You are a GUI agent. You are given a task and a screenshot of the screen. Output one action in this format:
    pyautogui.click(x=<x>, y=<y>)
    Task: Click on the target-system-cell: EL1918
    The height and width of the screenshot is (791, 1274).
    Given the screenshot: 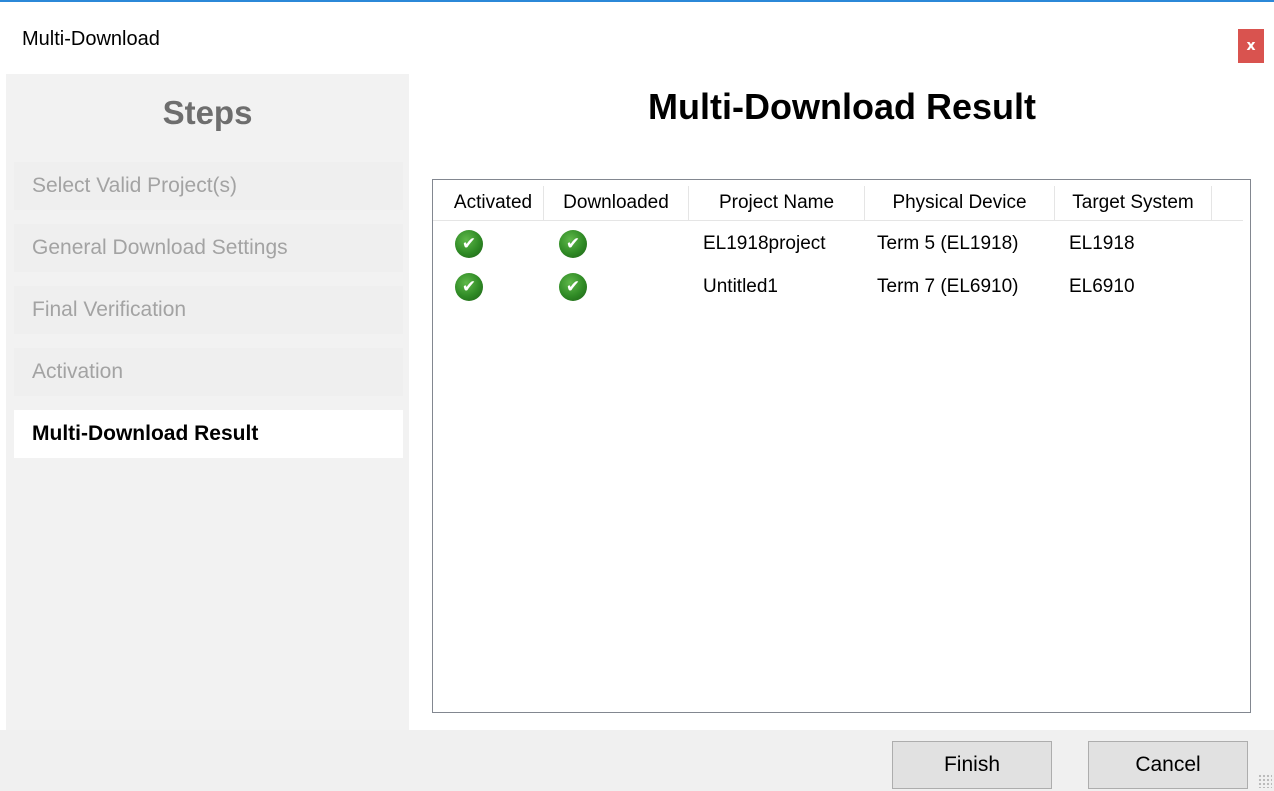 What is the action you would take?
    pyautogui.click(x=1102, y=243)
    